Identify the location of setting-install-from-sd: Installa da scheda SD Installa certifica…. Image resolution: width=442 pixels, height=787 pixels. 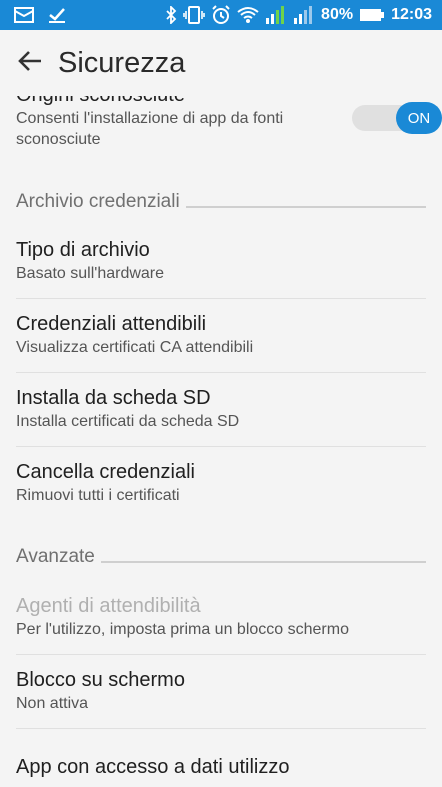
(221, 408).